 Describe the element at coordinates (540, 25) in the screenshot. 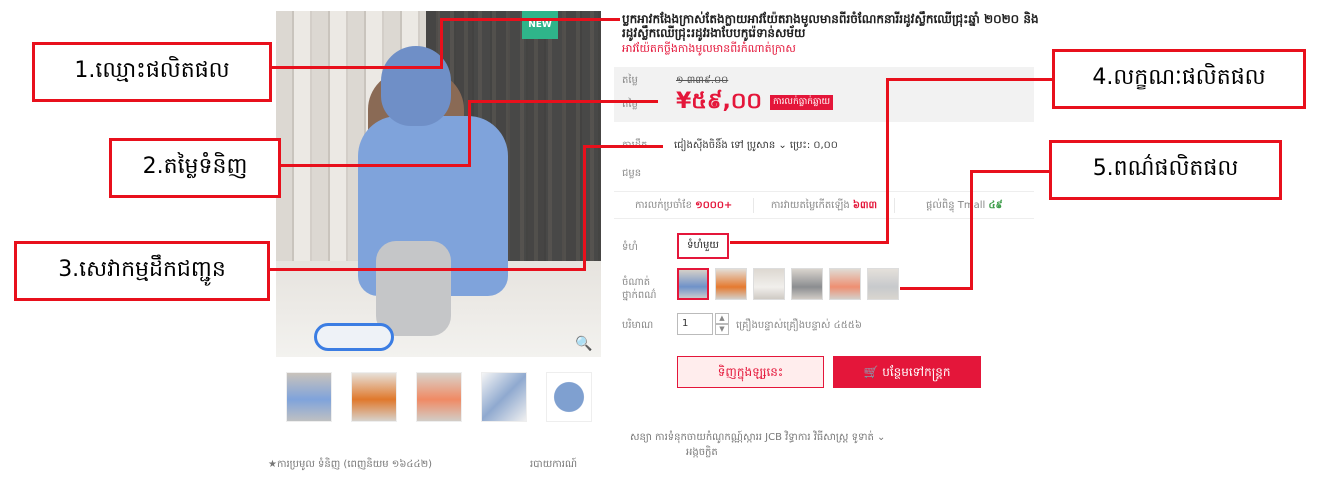

I see `new-badge: NEW` at that location.